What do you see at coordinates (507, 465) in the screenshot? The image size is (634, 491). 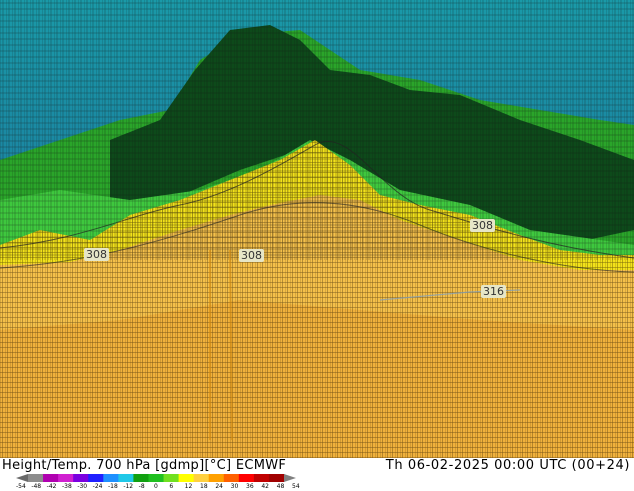 I see `valid-time: Th 06-02-2025 00:00 UTC (00+24)` at bounding box center [507, 465].